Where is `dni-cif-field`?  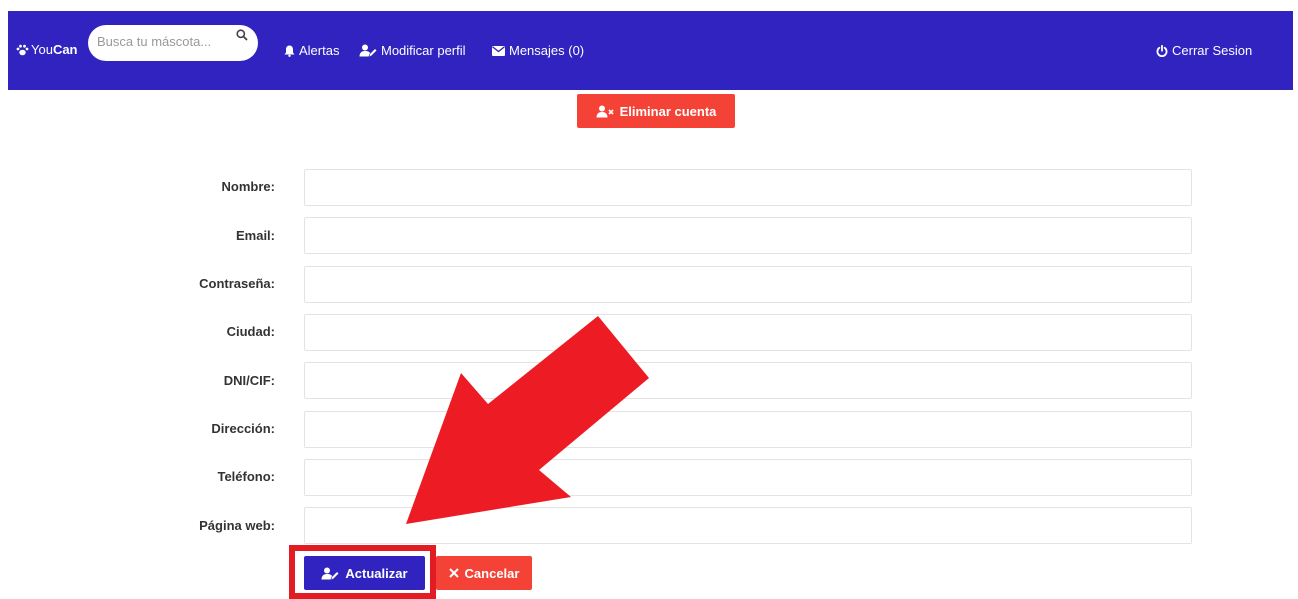 dni-cif-field is located at coordinates (748, 380).